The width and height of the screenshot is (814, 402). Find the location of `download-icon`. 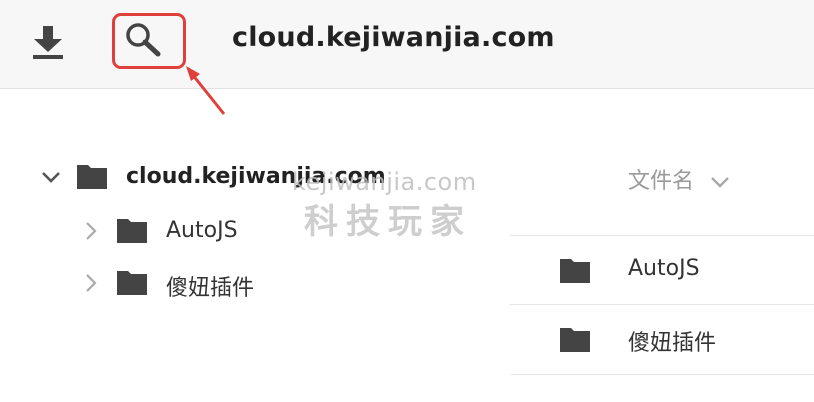

download-icon is located at coordinates (48, 42).